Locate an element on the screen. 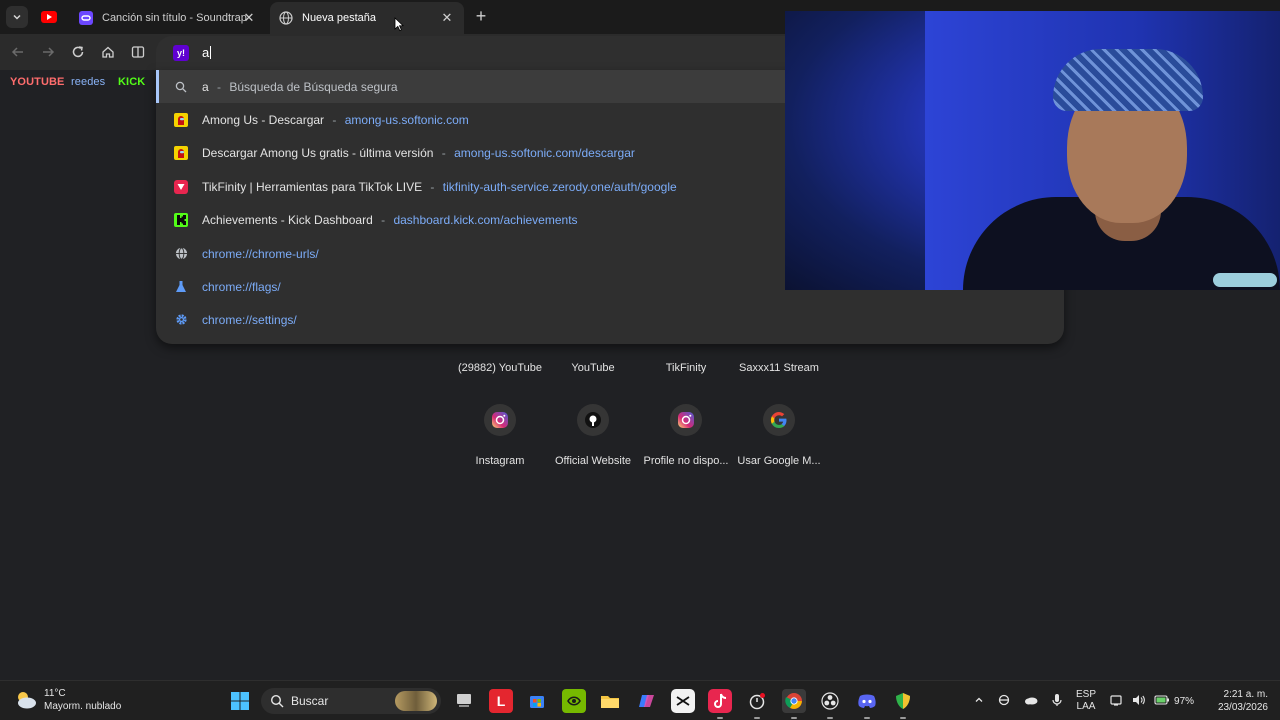  flask-icon is located at coordinates (181, 287).